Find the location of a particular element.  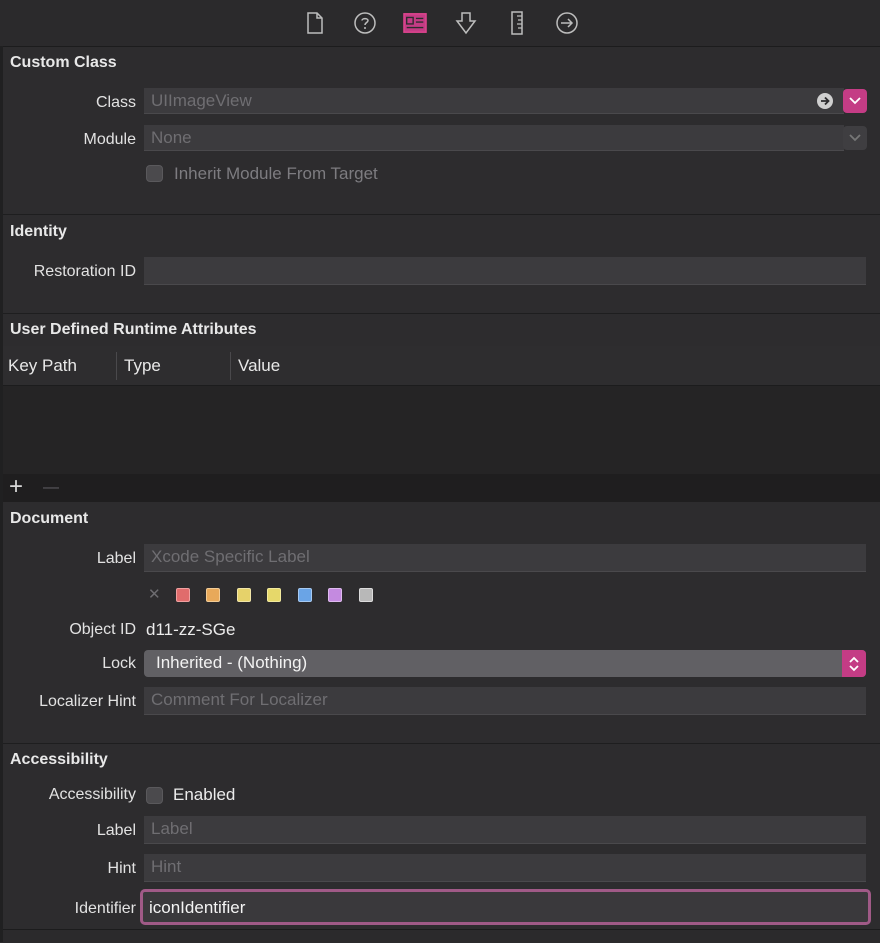

accessibility-identifier-label: Identifier is located at coordinates (105, 908).